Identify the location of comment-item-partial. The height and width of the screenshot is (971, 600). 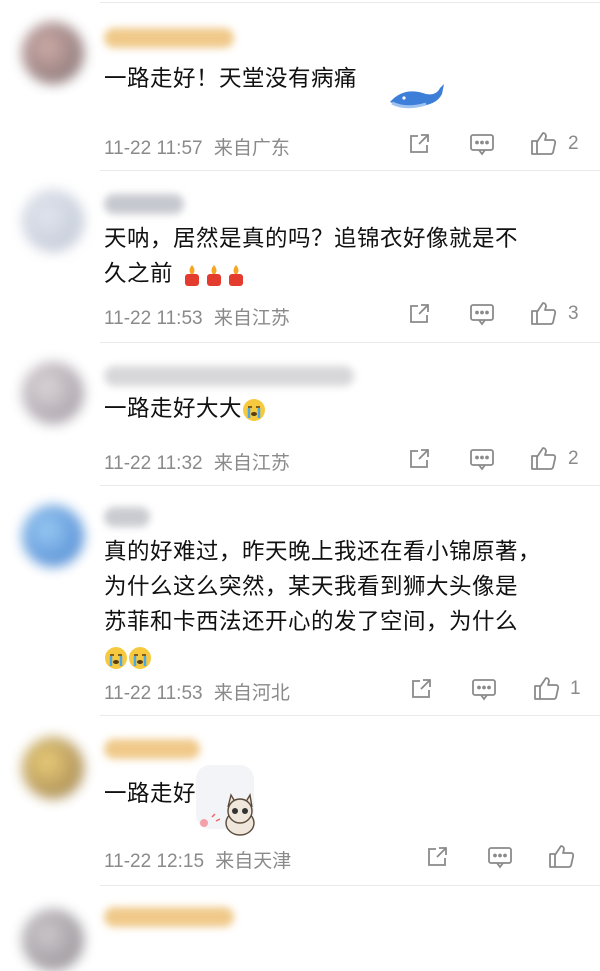
(300, 928).